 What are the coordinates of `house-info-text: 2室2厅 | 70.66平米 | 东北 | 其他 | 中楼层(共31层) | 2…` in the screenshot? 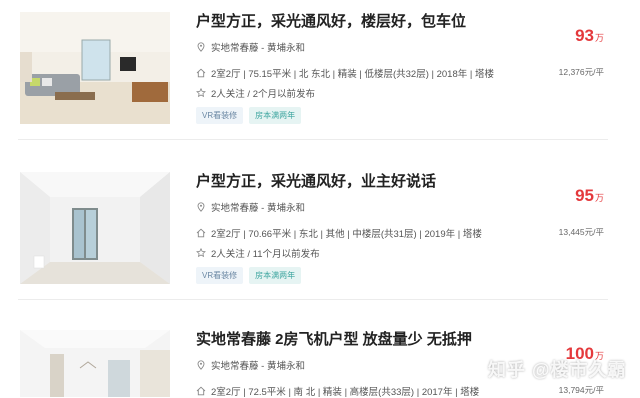 It's located at (346, 234).